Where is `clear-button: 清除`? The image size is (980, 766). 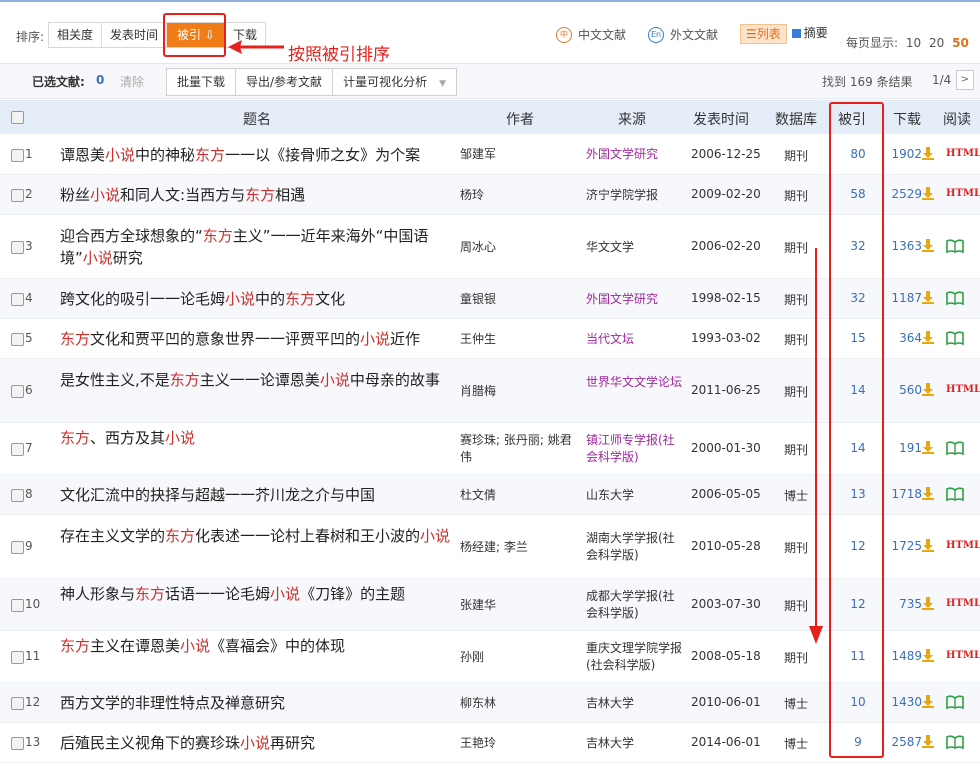 clear-button: 清除 is located at coordinates (132, 81).